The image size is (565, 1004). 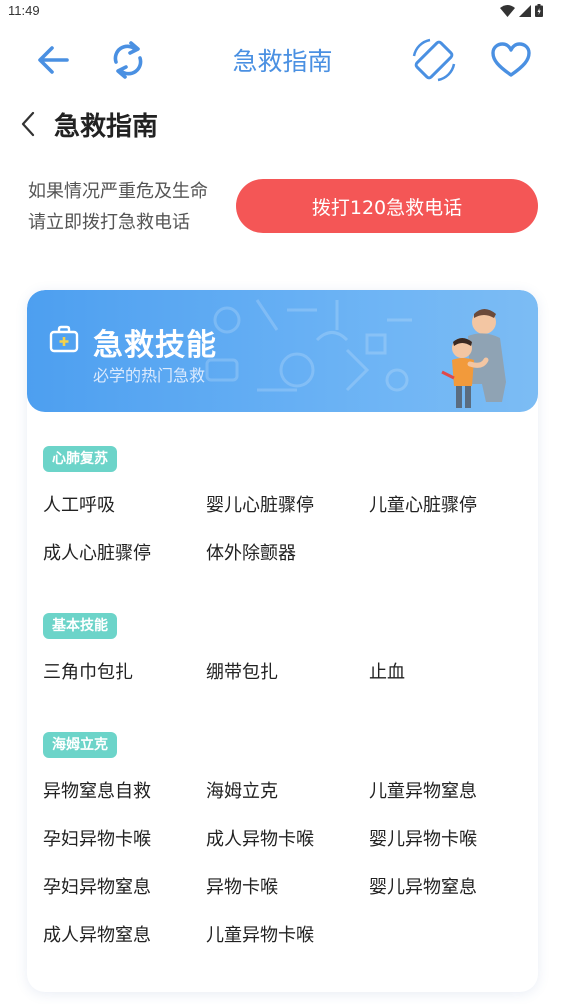 I want to click on section-cpr: 心肺复苏 人工呼吸 婴儿心脏骤停 儿童心脏骤停 成人心脏骤停 体外除颤器, so click(x=282, y=512).